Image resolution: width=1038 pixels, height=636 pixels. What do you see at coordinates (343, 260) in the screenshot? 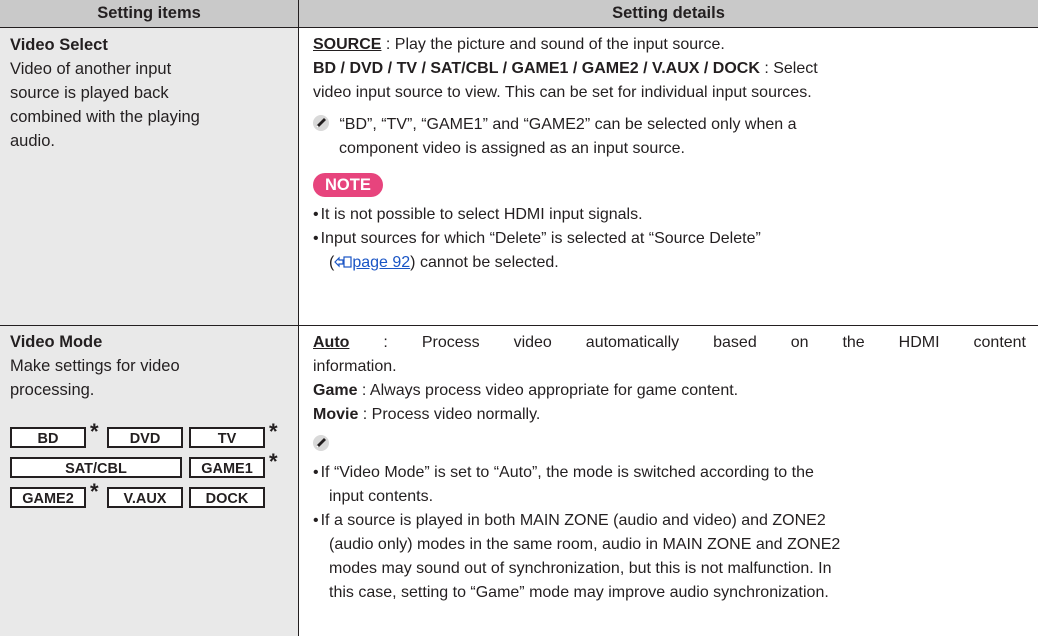
I see `page-reference-icon` at bounding box center [343, 260].